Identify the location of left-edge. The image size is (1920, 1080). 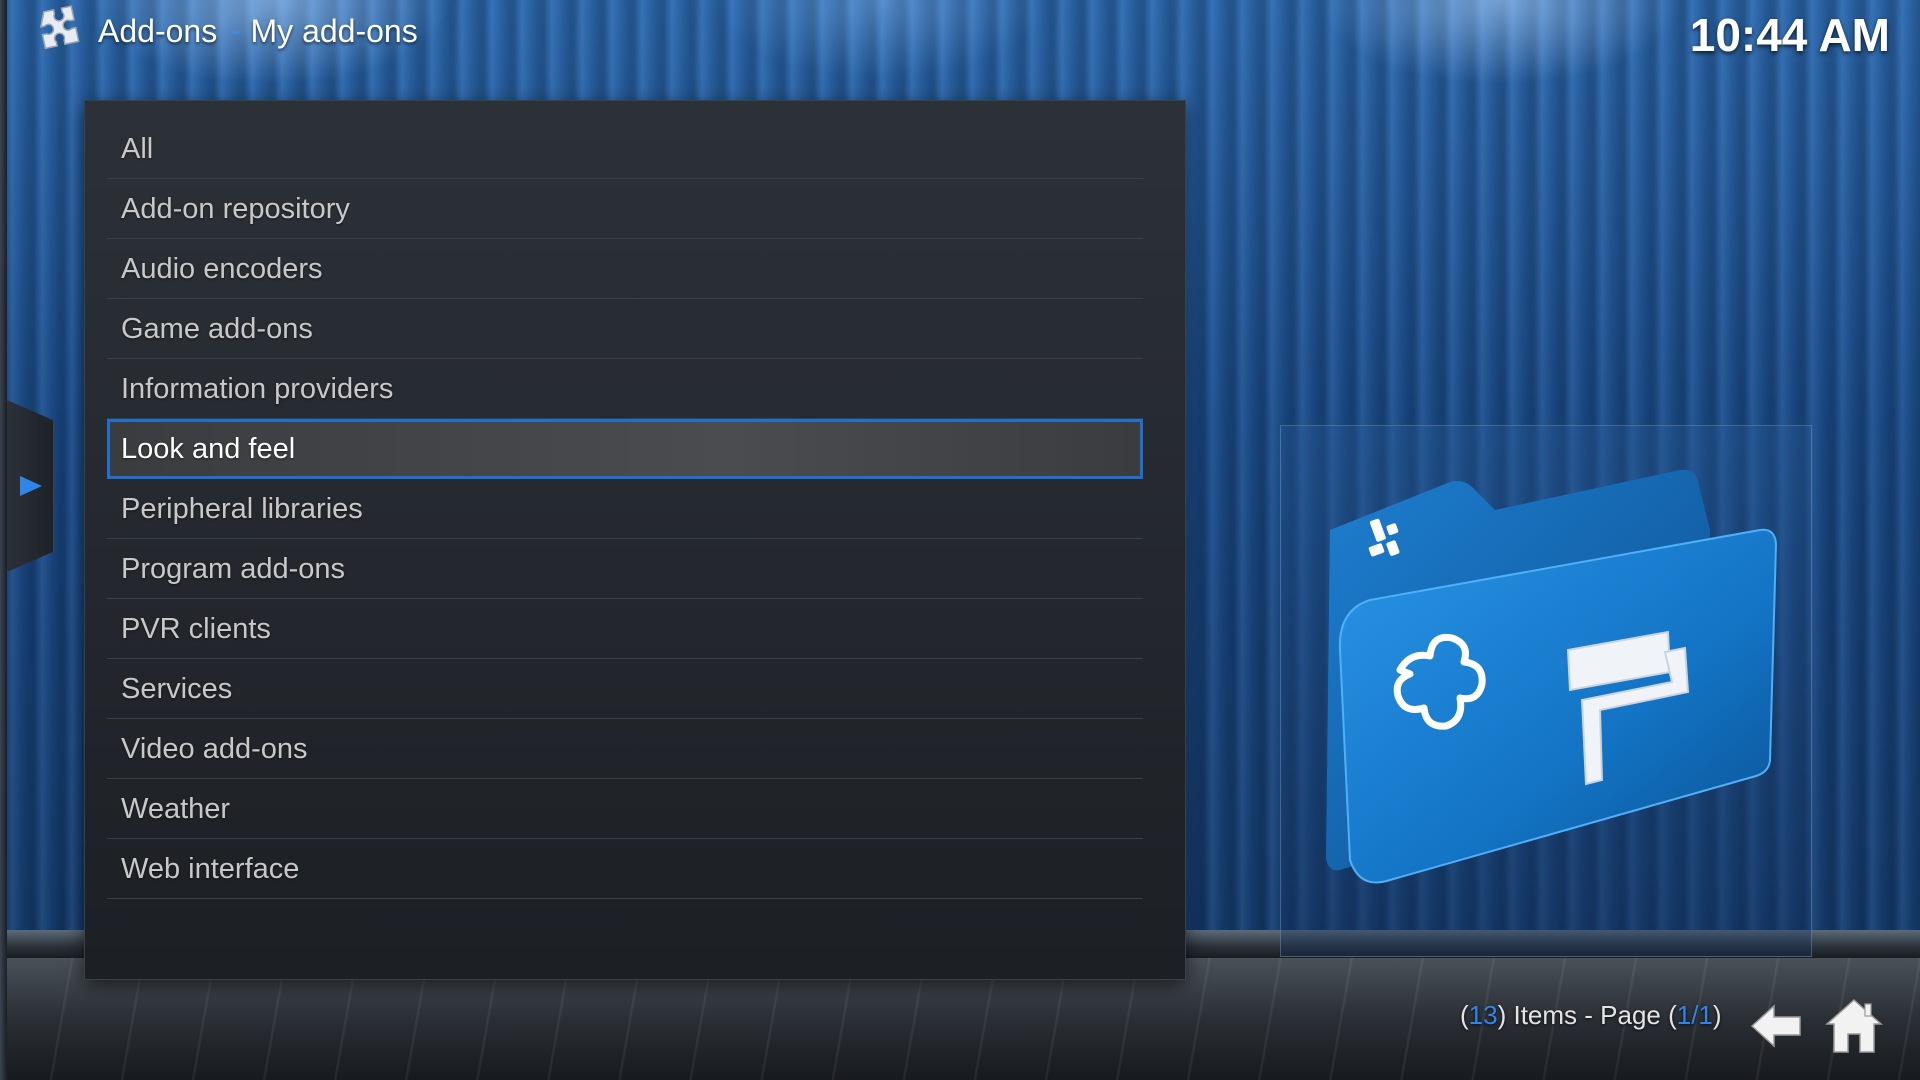
(3, 540).